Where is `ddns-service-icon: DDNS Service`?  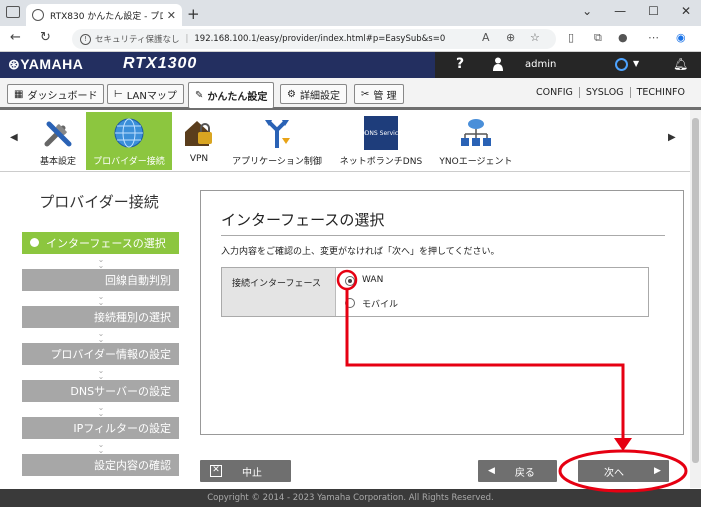 ddns-service-icon: DDNS Service is located at coordinates (381, 133).